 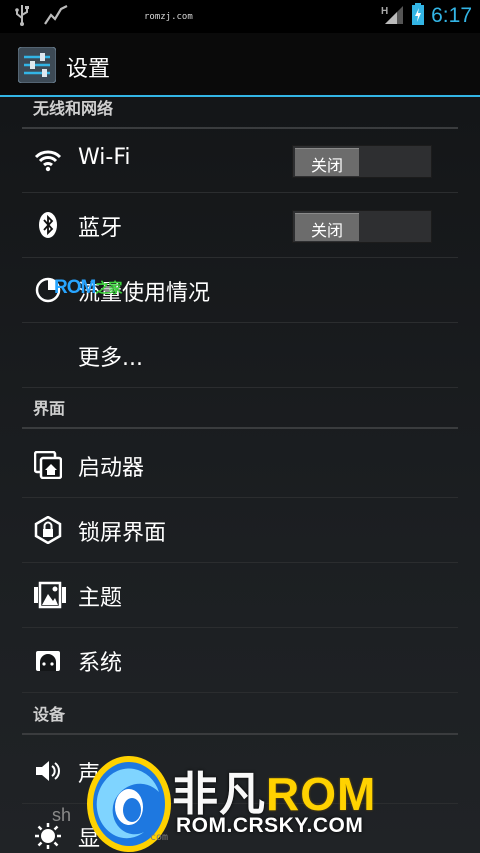 What do you see at coordinates (451, 15) in the screenshot?
I see `clock: 6:17` at bounding box center [451, 15].